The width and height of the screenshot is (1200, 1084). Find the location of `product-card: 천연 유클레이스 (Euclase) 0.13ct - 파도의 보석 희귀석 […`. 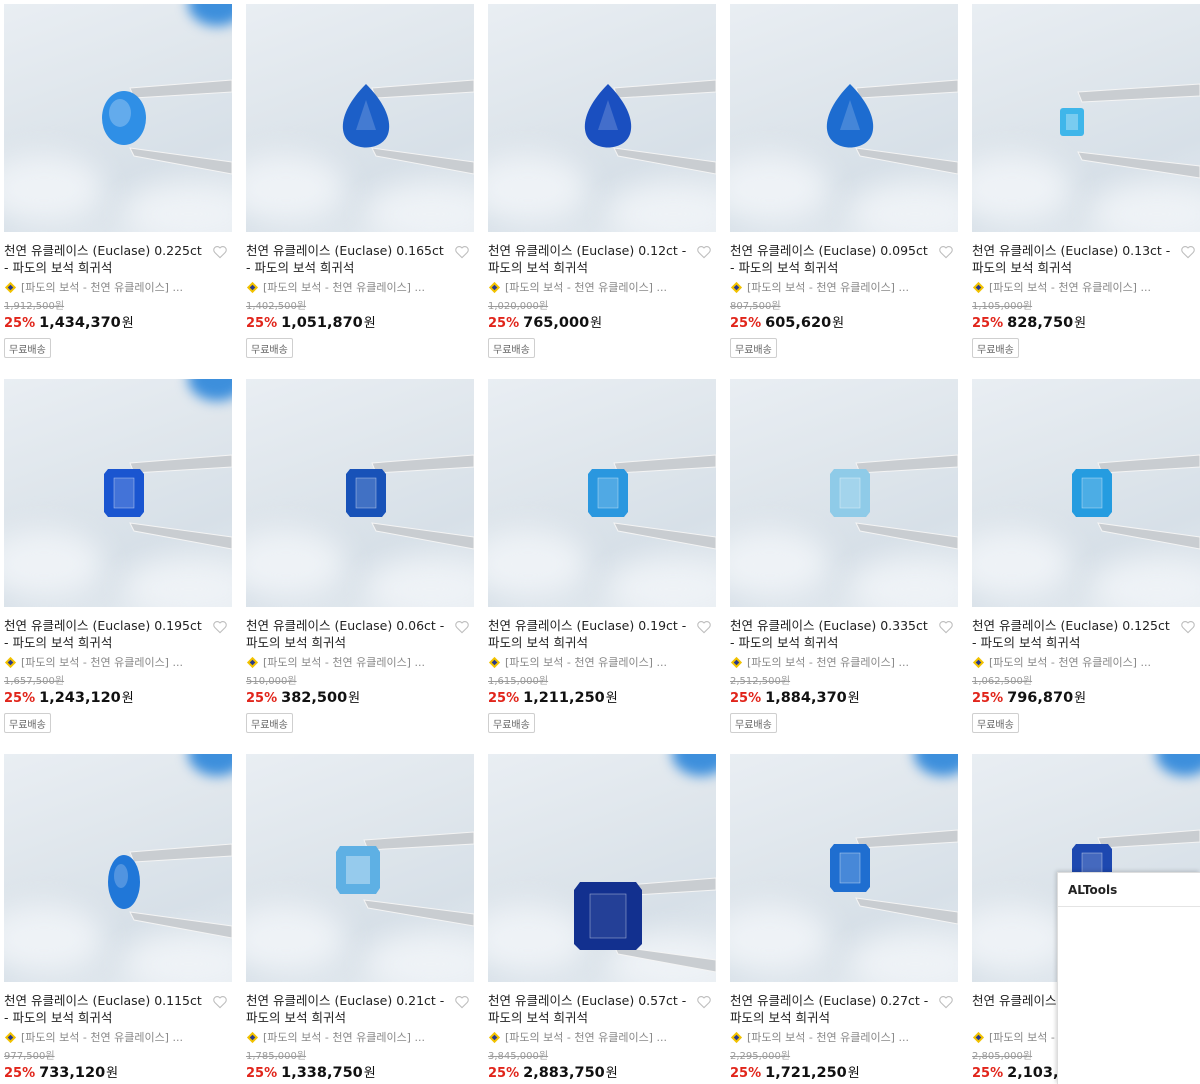

product-card: 천연 유클레이스 (Euclase) 0.13ct - 파도의 보석 희귀석 [… is located at coordinates (1086, 191).